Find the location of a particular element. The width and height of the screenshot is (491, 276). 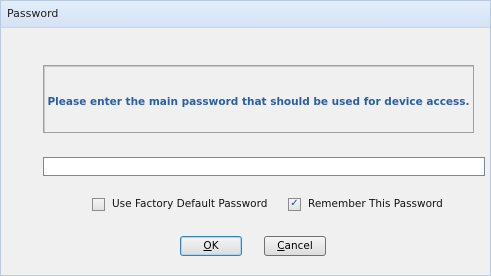

cancel-button: Cancel is located at coordinates (295, 246).